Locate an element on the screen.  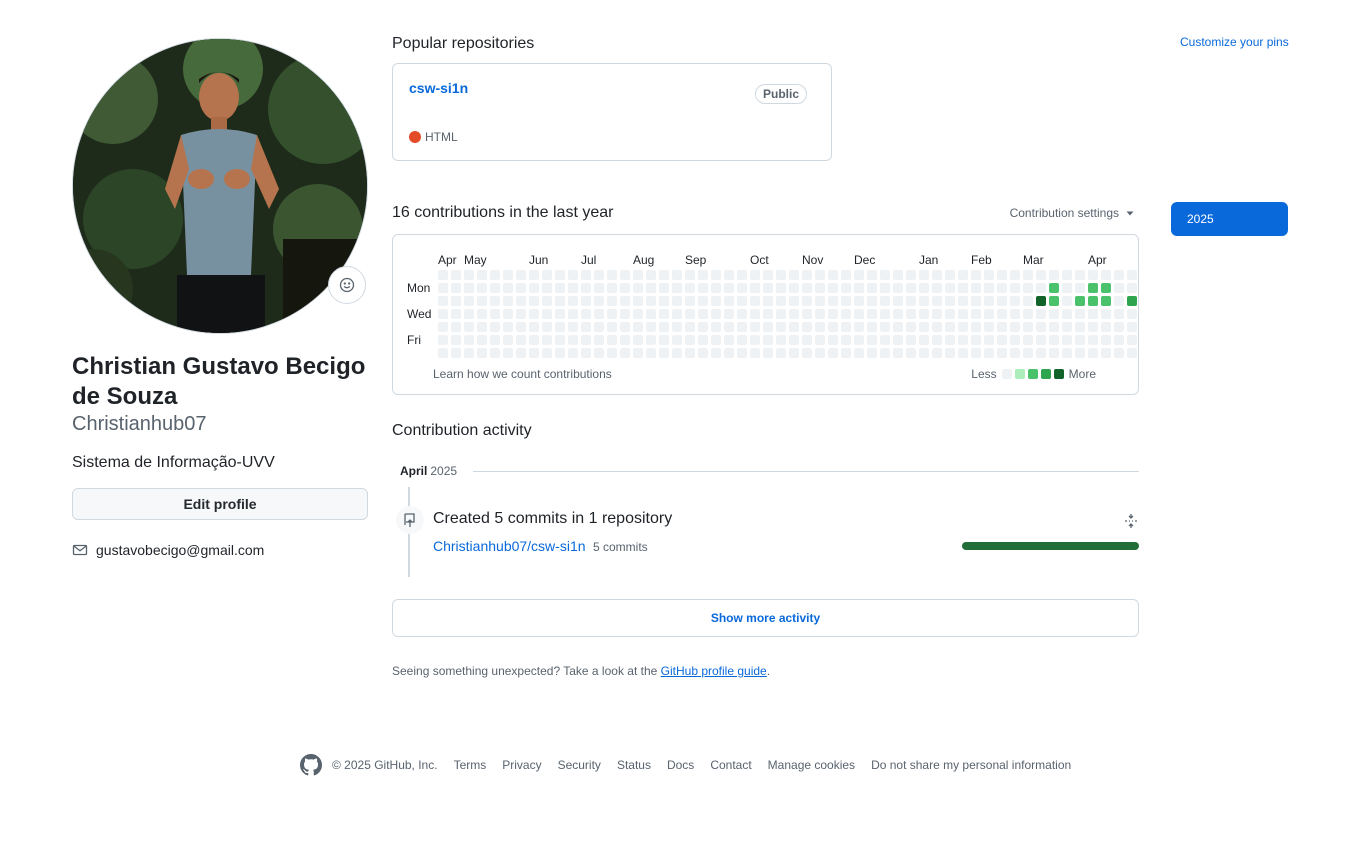
email-link: gustavobecigo@gmail.com is located at coordinates (180, 550).